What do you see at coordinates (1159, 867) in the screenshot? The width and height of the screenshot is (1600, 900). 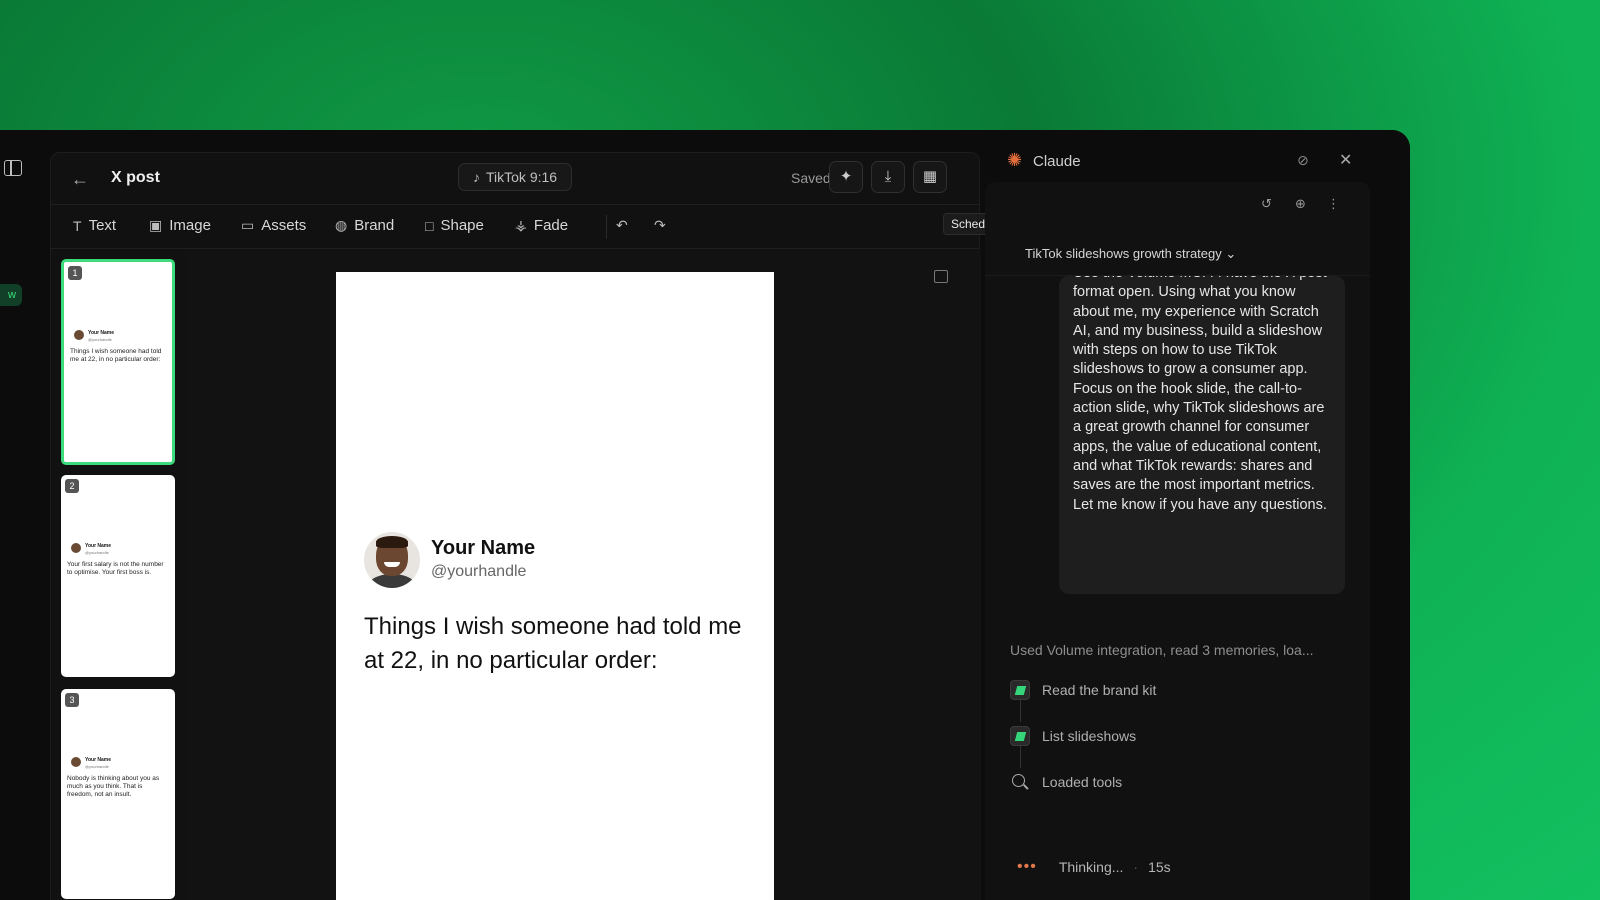 I see `thinking-elapsed: 15s` at bounding box center [1159, 867].